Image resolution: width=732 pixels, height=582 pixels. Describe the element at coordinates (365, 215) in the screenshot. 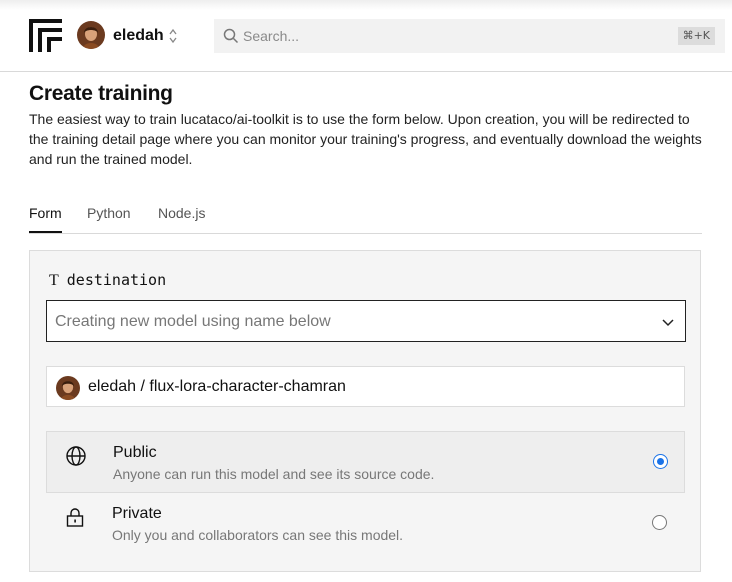

I see `tab-bar: Form Python Node.js` at that location.